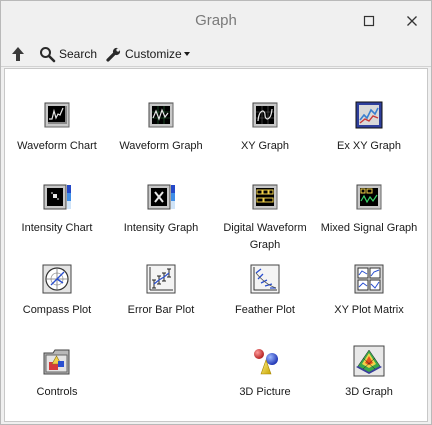 This screenshot has width=432, height=425. What do you see at coordinates (57, 115) in the screenshot?
I see `waveform-chart-icon` at bounding box center [57, 115].